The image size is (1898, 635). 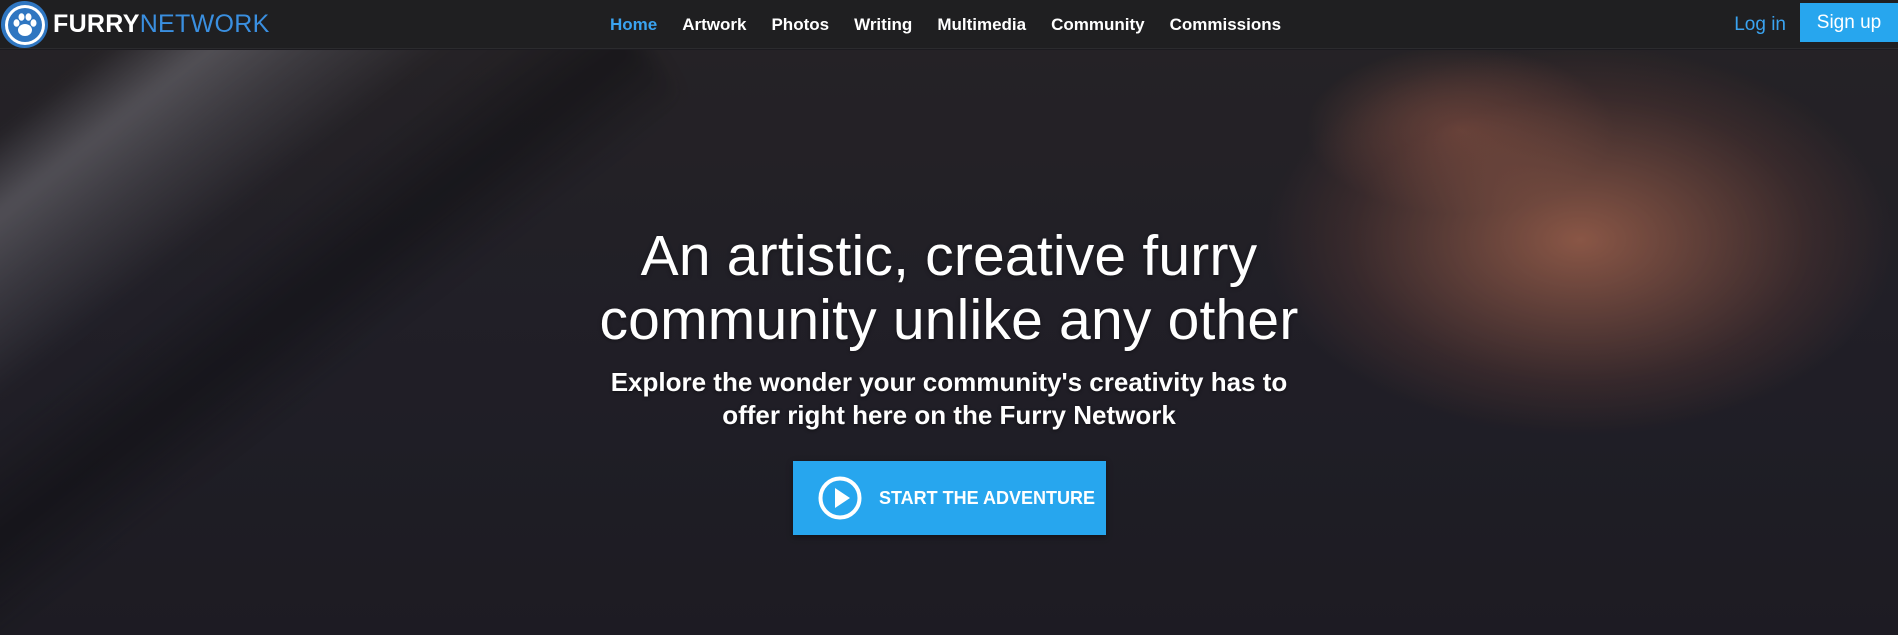 What do you see at coordinates (840, 498) in the screenshot?
I see `play-circle-icon` at bounding box center [840, 498].